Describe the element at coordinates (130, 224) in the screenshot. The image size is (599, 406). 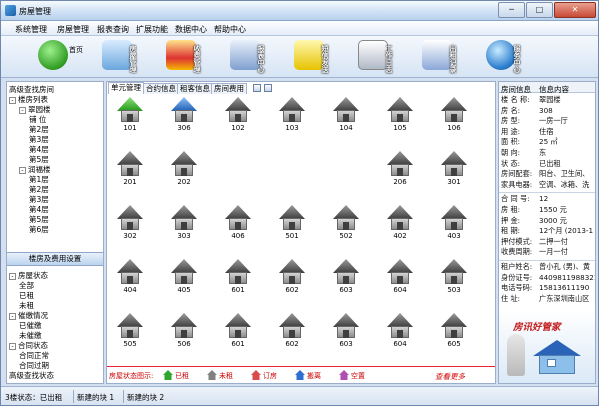
I see `room-tile: 302` at that location.